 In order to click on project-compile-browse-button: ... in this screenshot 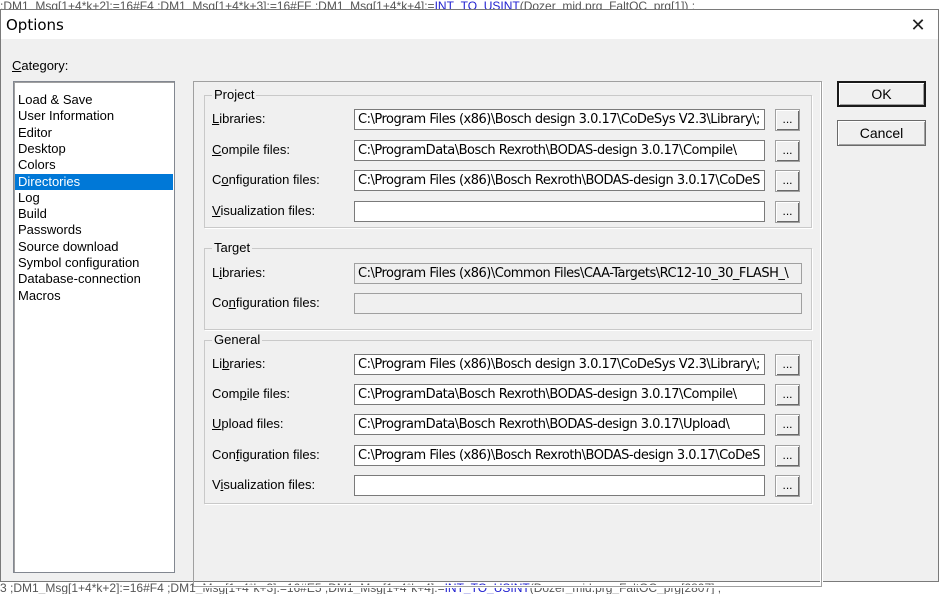, I will do `click(787, 151)`.